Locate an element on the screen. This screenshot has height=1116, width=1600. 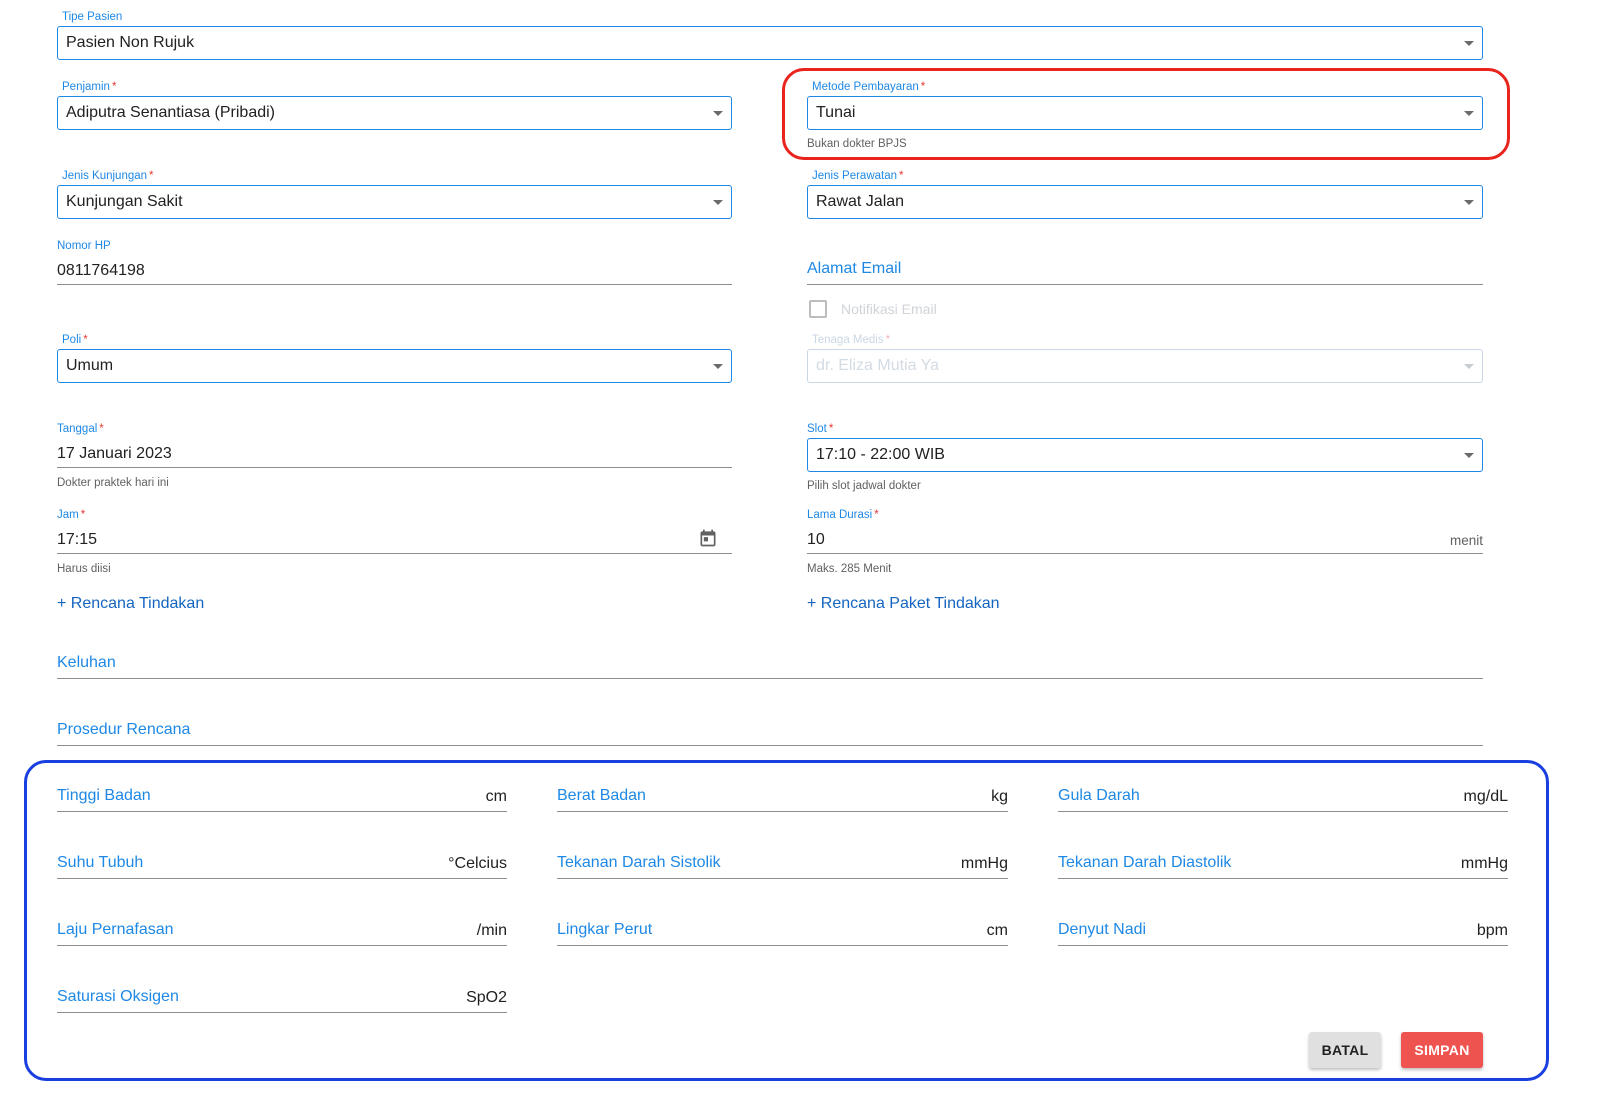
lingkar-perut-unit: cm is located at coordinates (997, 930).